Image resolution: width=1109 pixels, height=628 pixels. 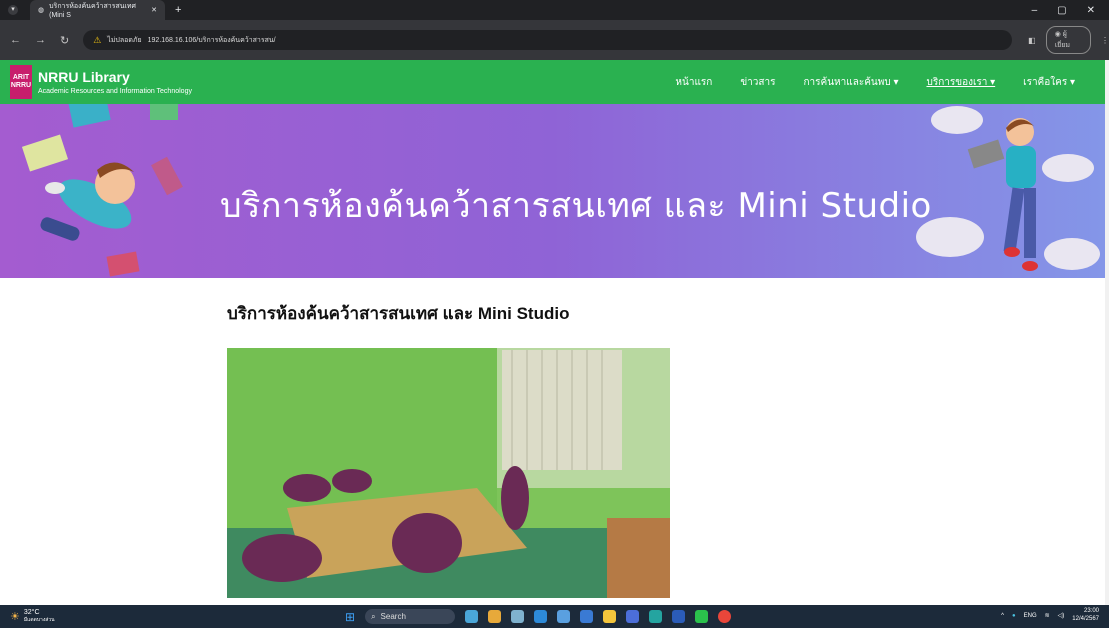 What do you see at coordinates (393, 616) in the screenshot?
I see `search-placeholder: Search` at bounding box center [393, 616].